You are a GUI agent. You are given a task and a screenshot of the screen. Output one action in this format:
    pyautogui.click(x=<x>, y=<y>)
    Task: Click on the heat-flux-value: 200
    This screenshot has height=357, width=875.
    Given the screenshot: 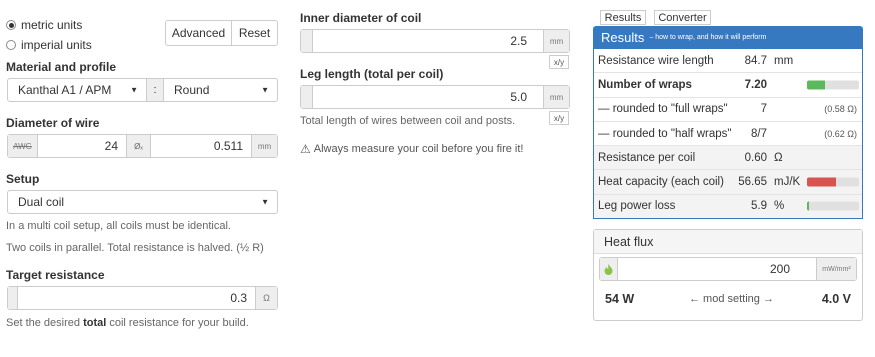 What is the action you would take?
    pyautogui.click(x=779, y=269)
    